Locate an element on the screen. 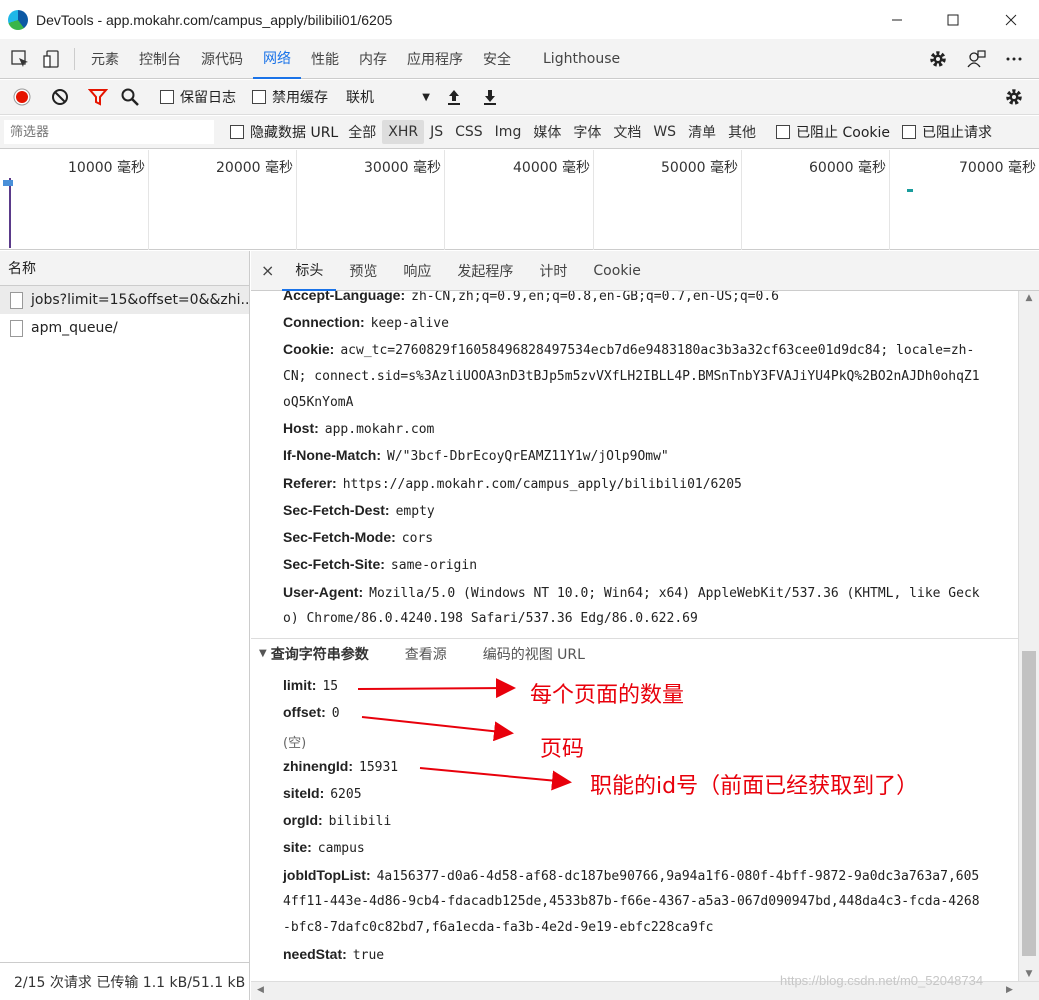 This screenshot has height=1000, width=1039. filter-type-other: 其他 is located at coordinates (742, 132).